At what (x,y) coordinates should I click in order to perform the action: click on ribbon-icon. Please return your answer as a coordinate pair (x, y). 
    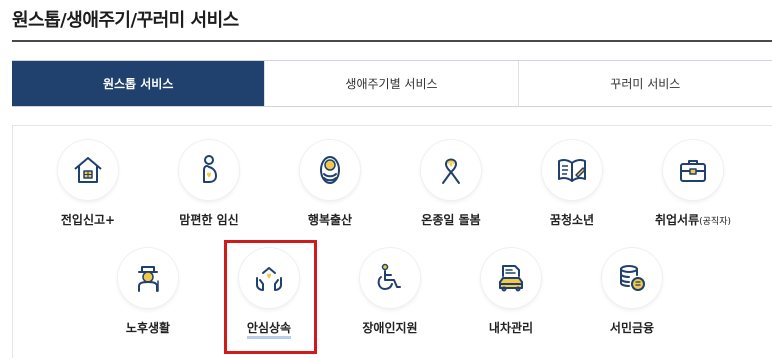
    Looking at the image, I should click on (451, 170).